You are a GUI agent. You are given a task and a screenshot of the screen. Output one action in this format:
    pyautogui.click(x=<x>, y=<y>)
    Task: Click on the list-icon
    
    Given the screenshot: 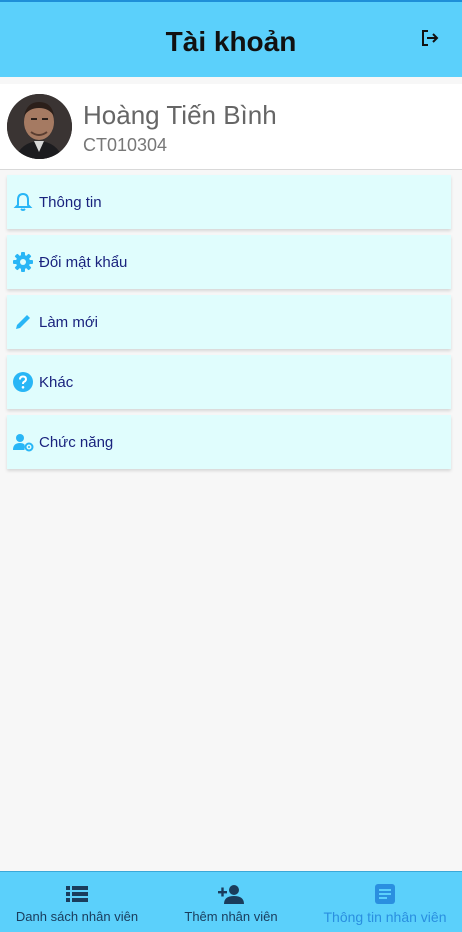 What is the action you would take?
    pyautogui.click(x=77, y=894)
    